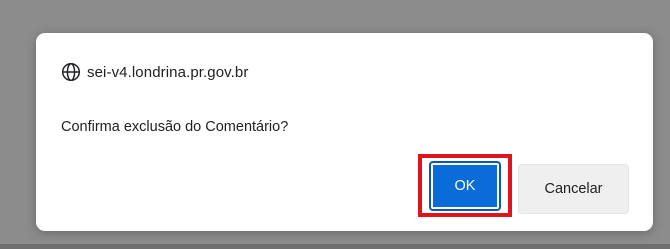 This screenshot has height=249, width=670. I want to click on dialog-buttons: OK Cancelar, so click(523, 185).